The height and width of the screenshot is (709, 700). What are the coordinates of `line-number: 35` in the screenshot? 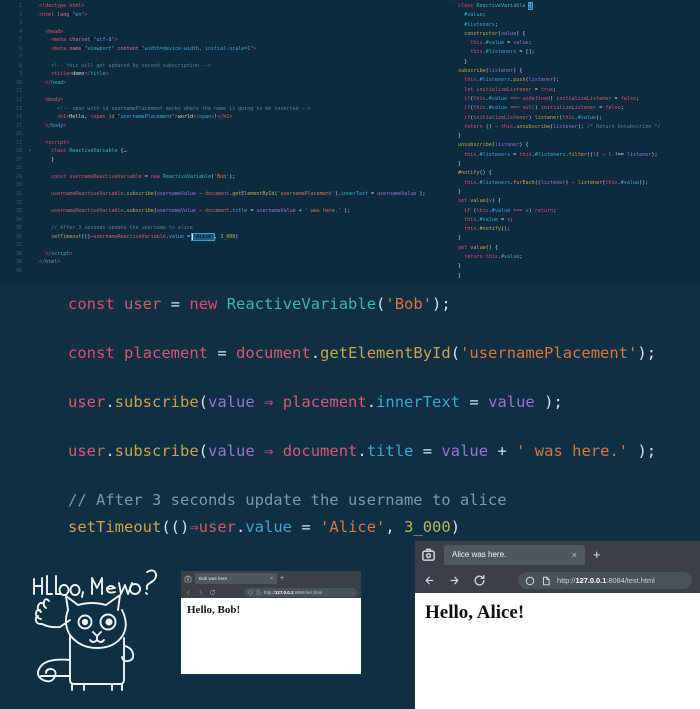 It's located at (18, 228).